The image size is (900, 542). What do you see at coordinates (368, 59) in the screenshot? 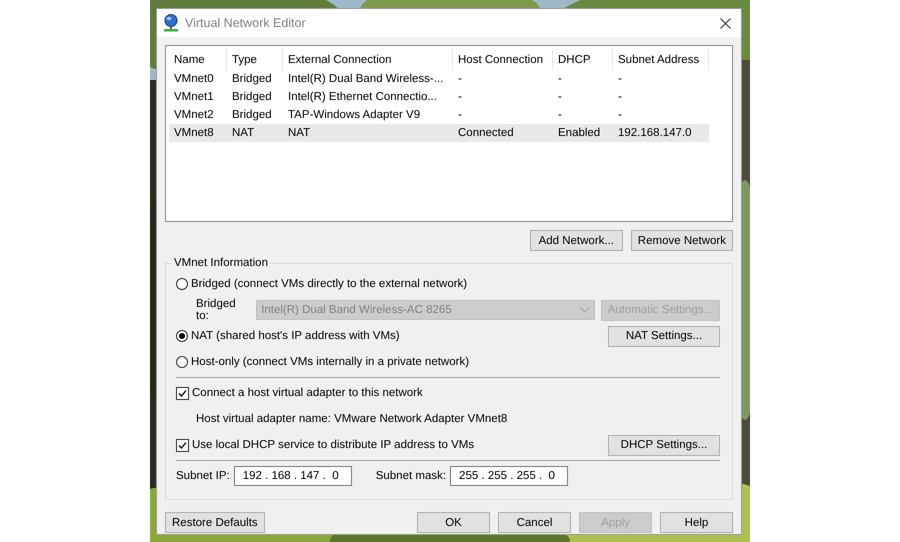
I see `column-header: External Connection` at bounding box center [368, 59].